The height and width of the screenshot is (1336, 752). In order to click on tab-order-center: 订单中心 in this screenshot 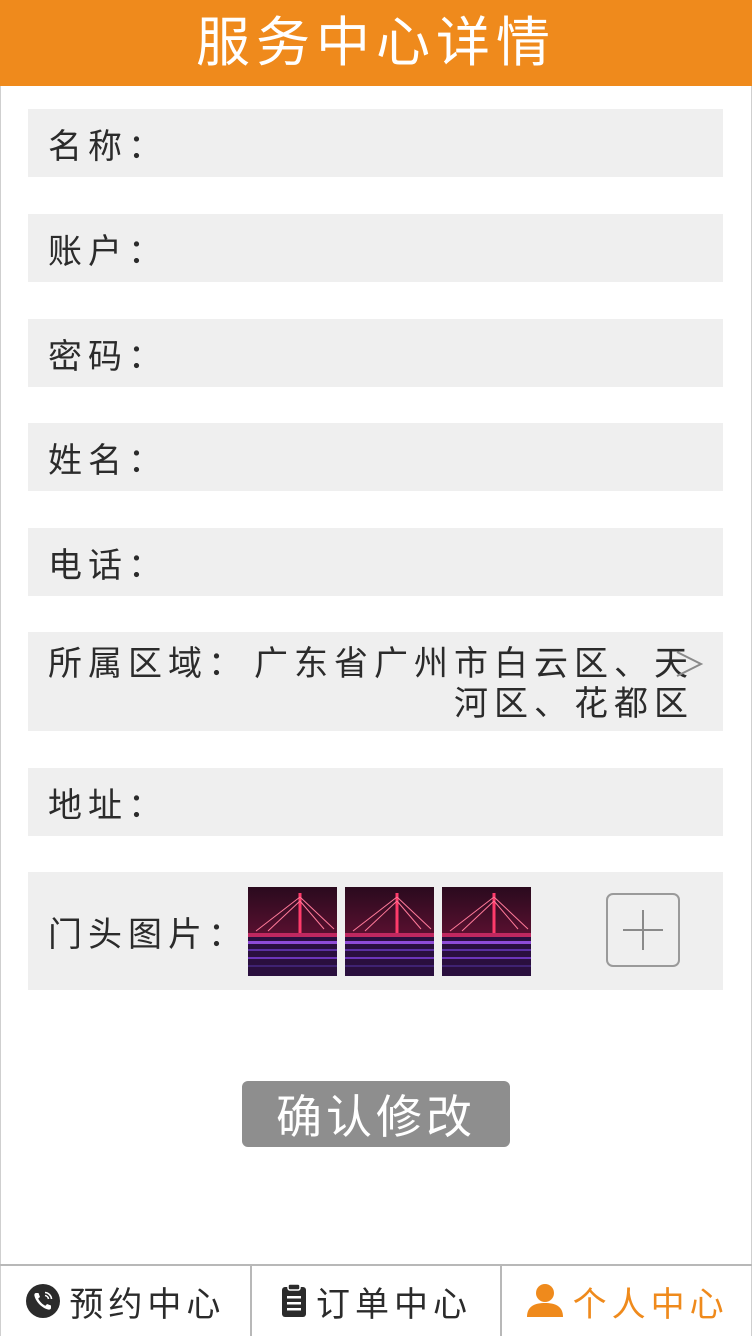, I will do `click(375, 1301)`.